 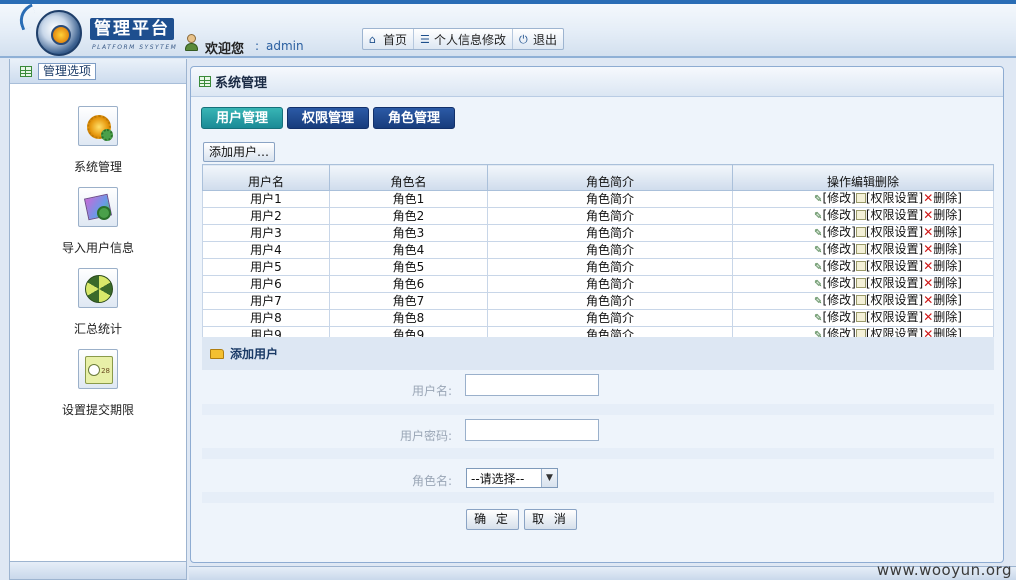 I want to click on table-row: 用户2 角色2 角色简介 ✎[修改] [权限设置]✕删除], so click(x=598, y=216).